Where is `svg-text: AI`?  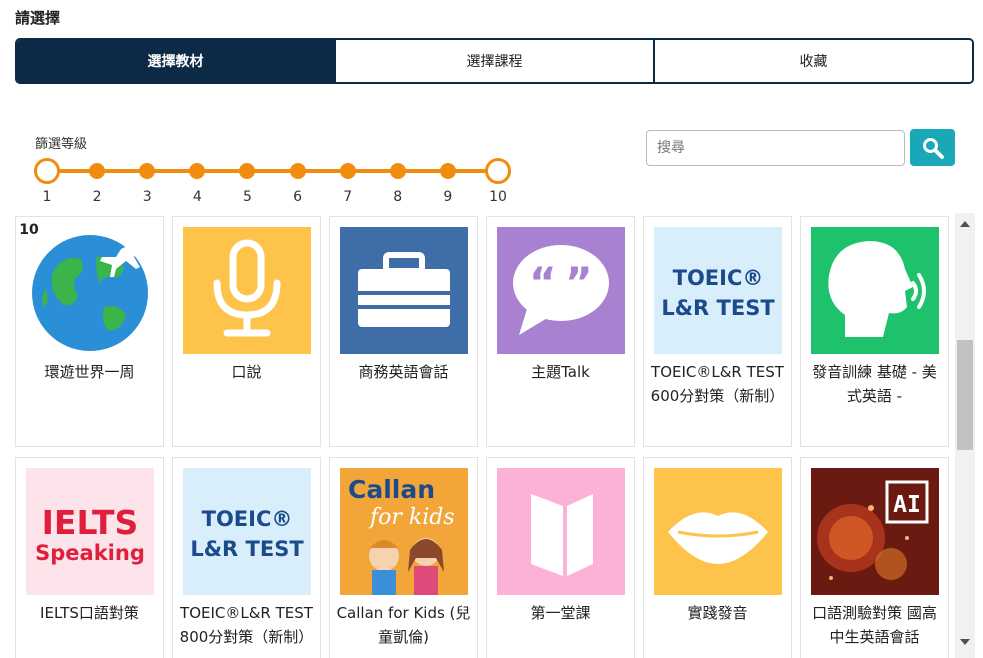
svg-text: AI is located at coordinates (907, 505).